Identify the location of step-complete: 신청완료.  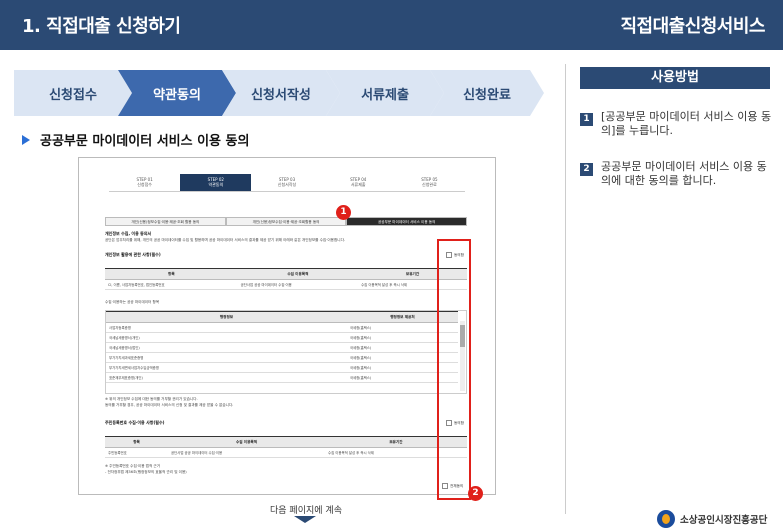
(487, 93).